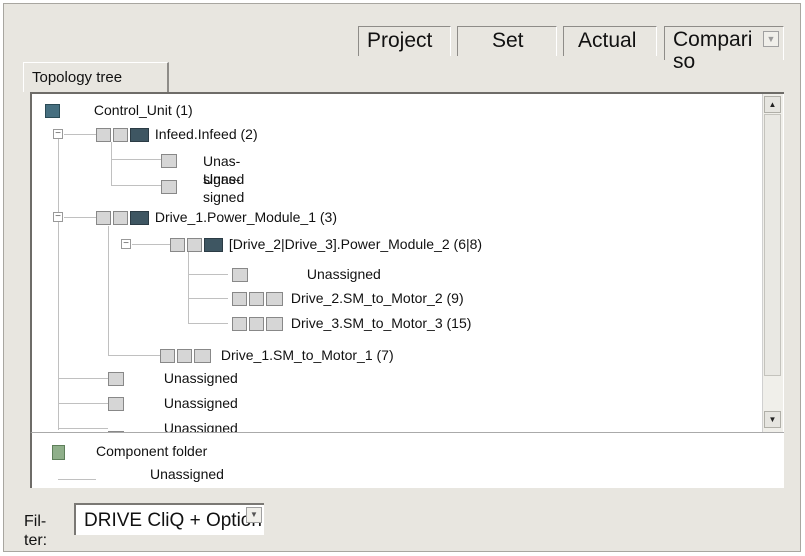 The width and height of the screenshot is (805, 556). I want to click on project-button: Project, so click(404, 41).